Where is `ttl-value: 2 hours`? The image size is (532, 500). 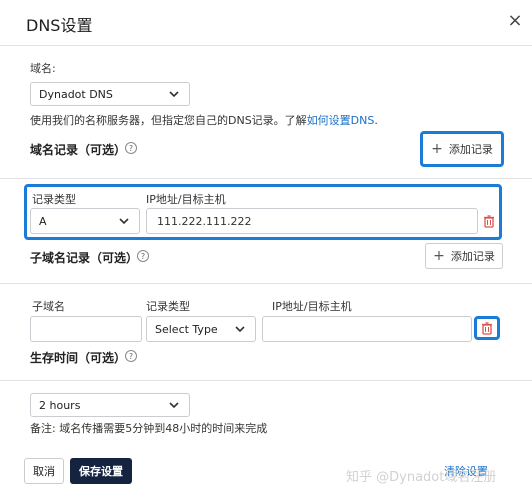 ttl-value: 2 hours is located at coordinates (60, 405).